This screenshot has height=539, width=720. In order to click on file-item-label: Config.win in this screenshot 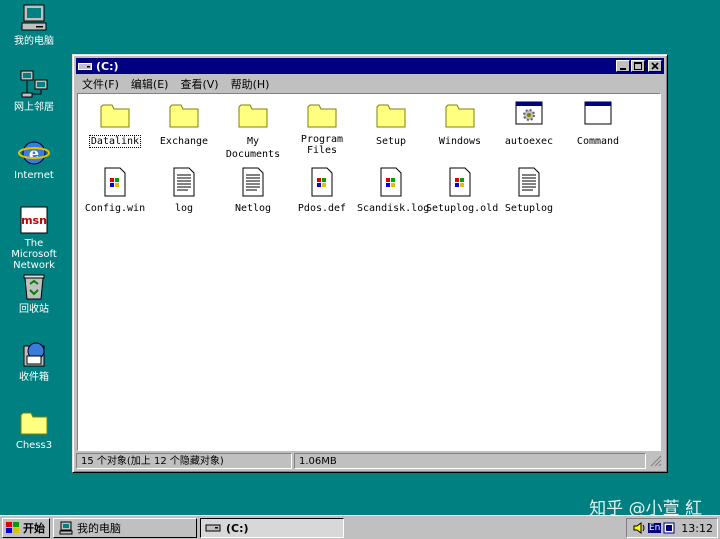, I will do `click(115, 208)`.